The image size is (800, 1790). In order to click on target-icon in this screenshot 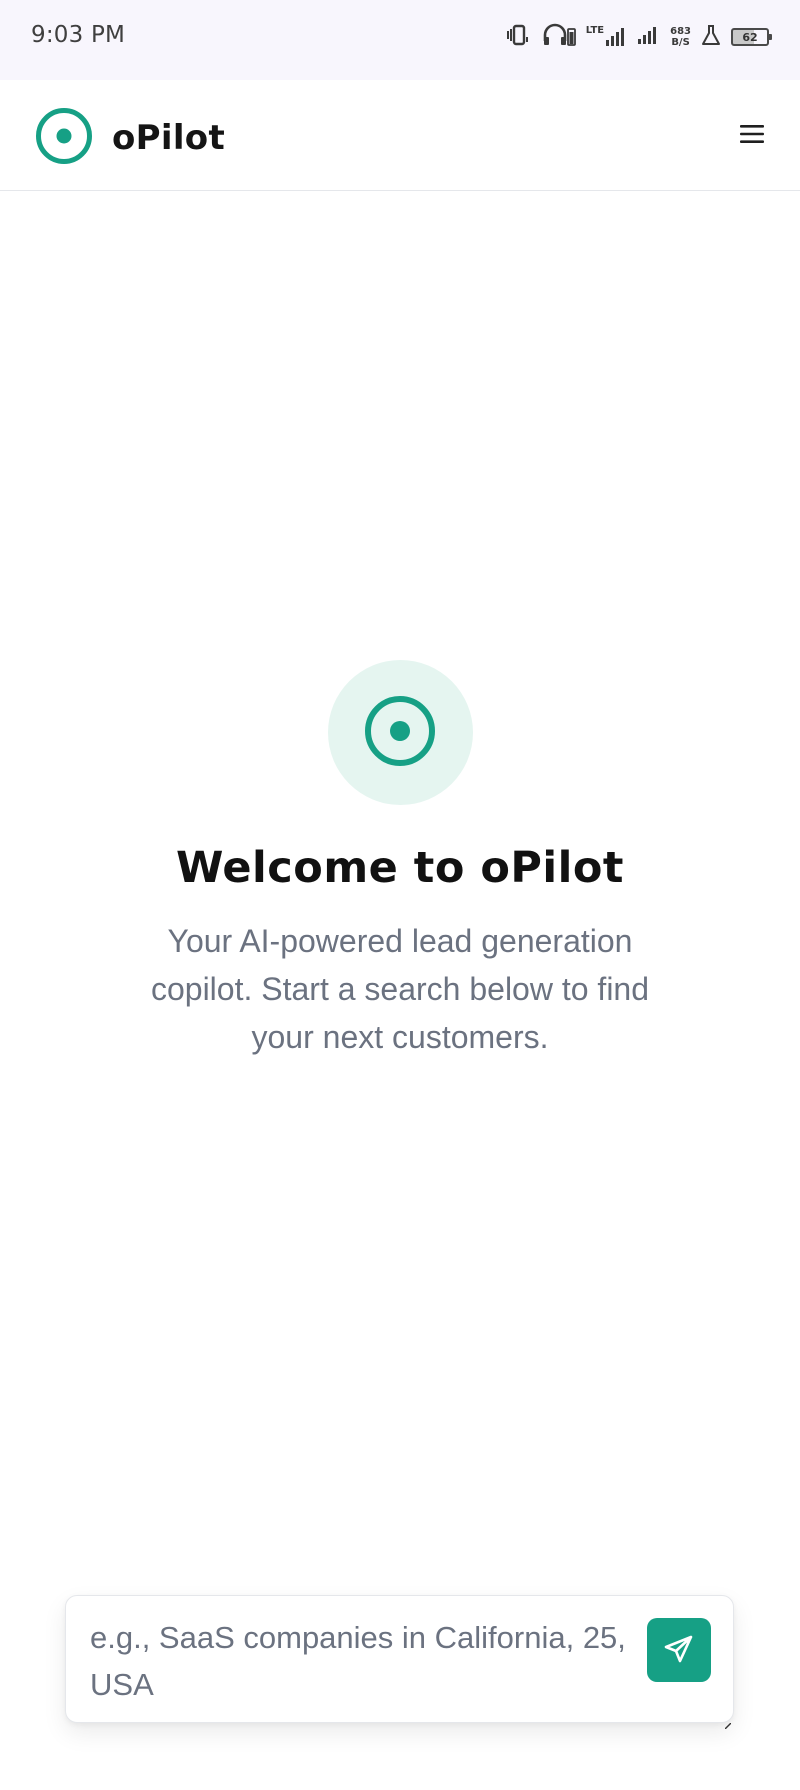, I will do `click(400, 733)`.